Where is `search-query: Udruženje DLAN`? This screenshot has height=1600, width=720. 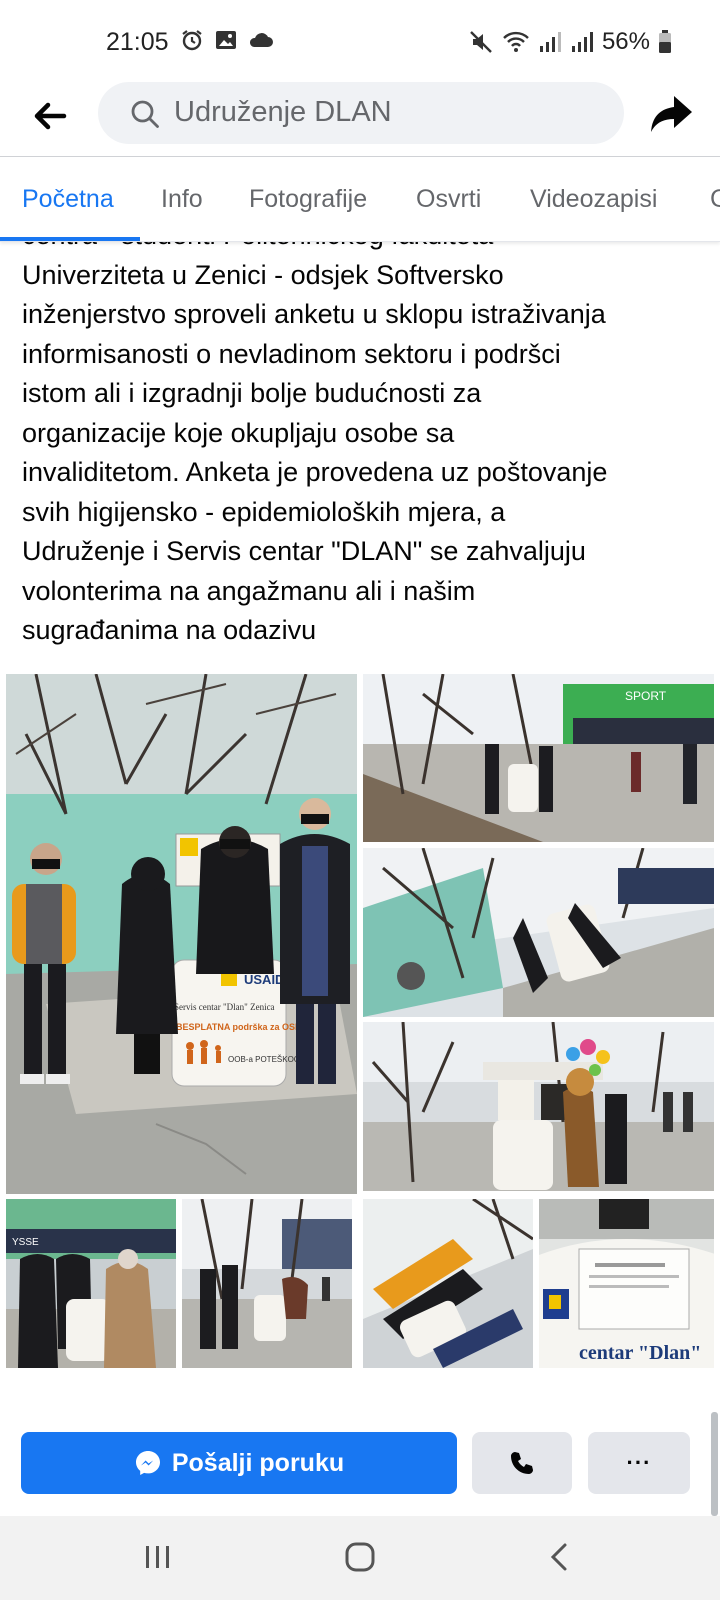
search-query: Udruženje DLAN is located at coordinates (283, 112).